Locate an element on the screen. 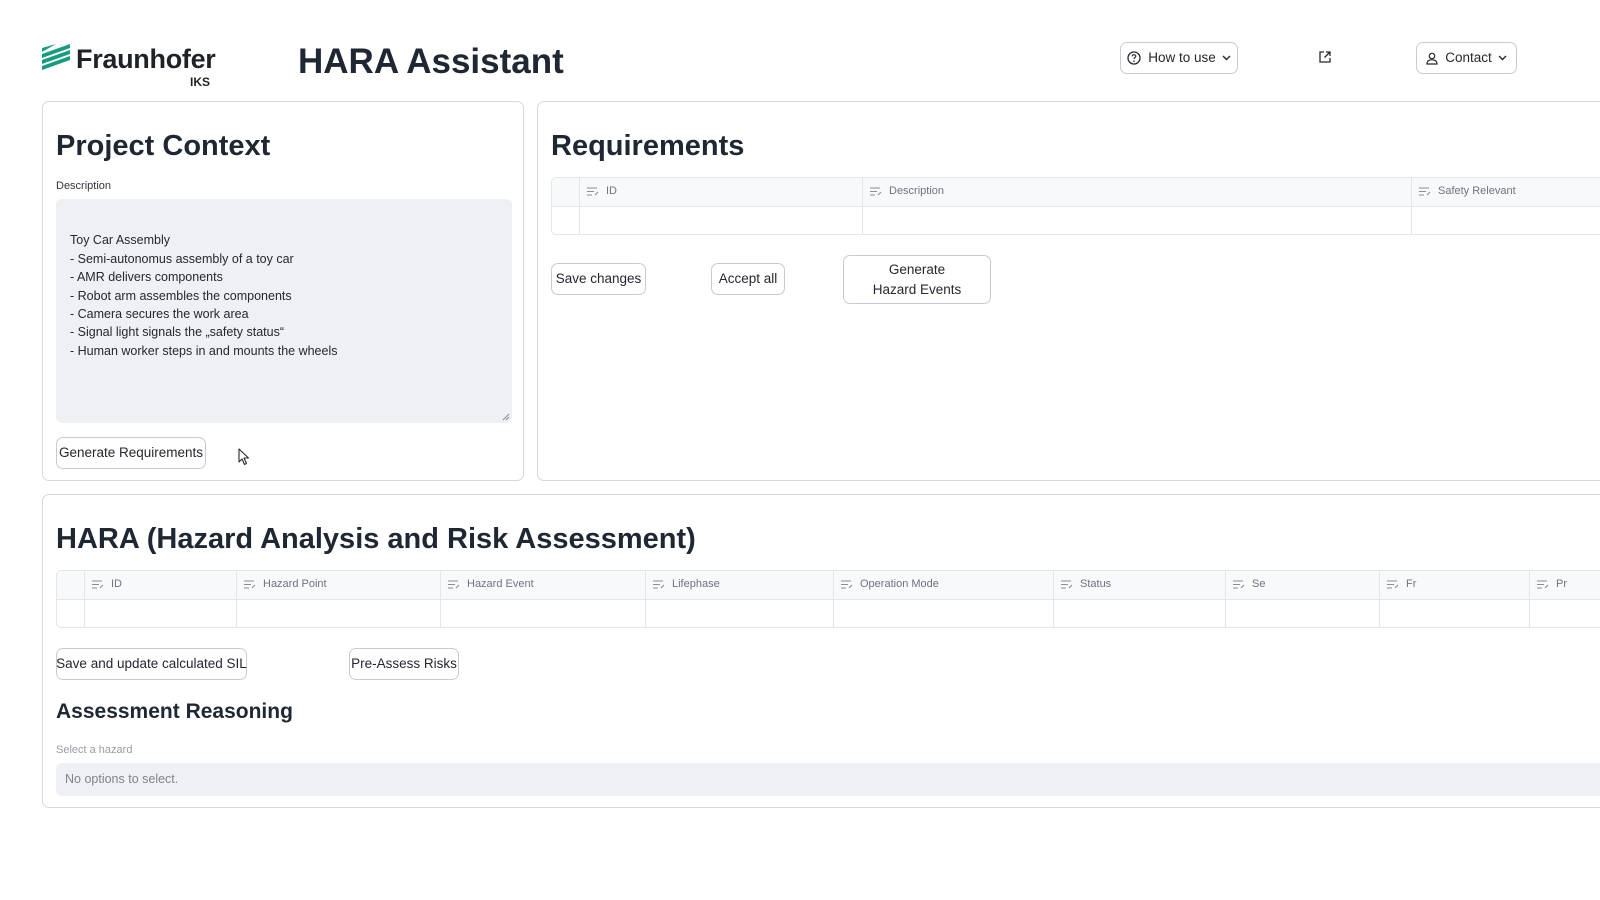  hazard-select: No options to select. is located at coordinates (828, 779).